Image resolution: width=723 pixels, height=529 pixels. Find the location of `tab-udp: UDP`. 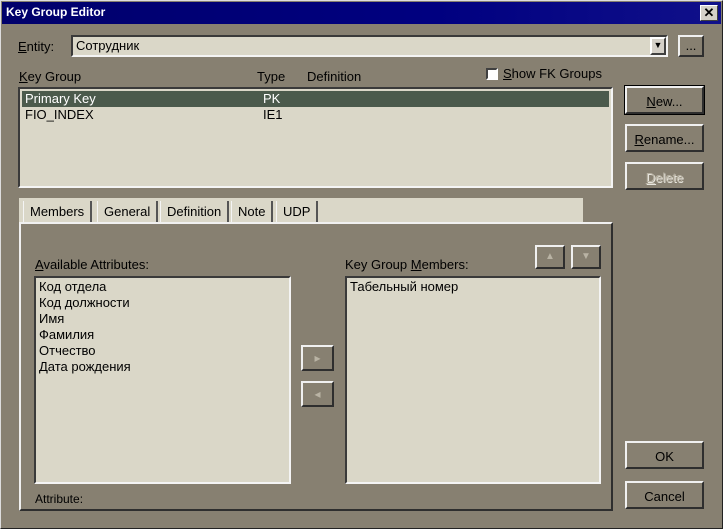

tab-udp: UDP is located at coordinates (297, 212).